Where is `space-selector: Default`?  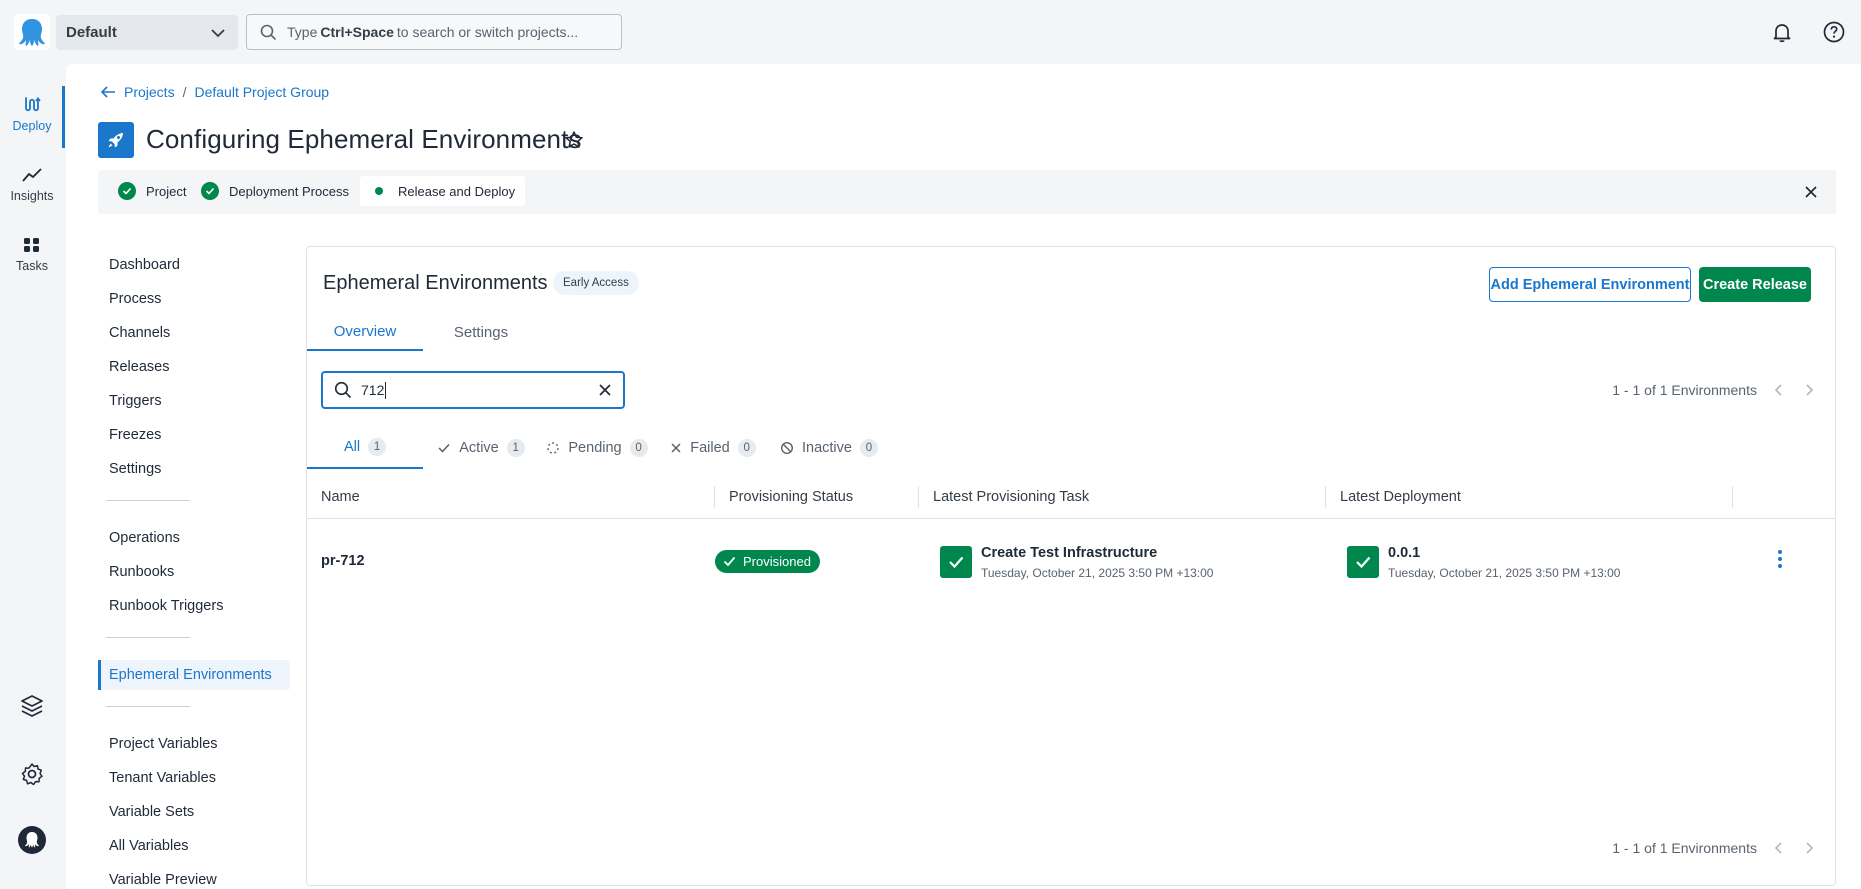 space-selector: Default is located at coordinates (147, 32).